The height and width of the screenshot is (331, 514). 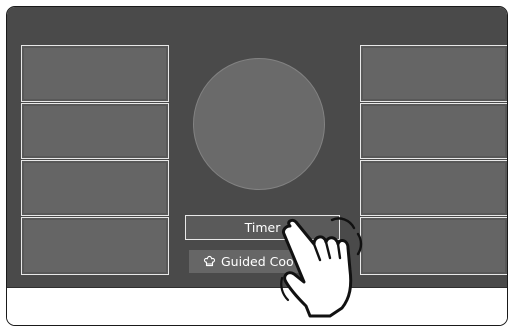 I want to click on chef-hat-icon, so click(x=209, y=261).